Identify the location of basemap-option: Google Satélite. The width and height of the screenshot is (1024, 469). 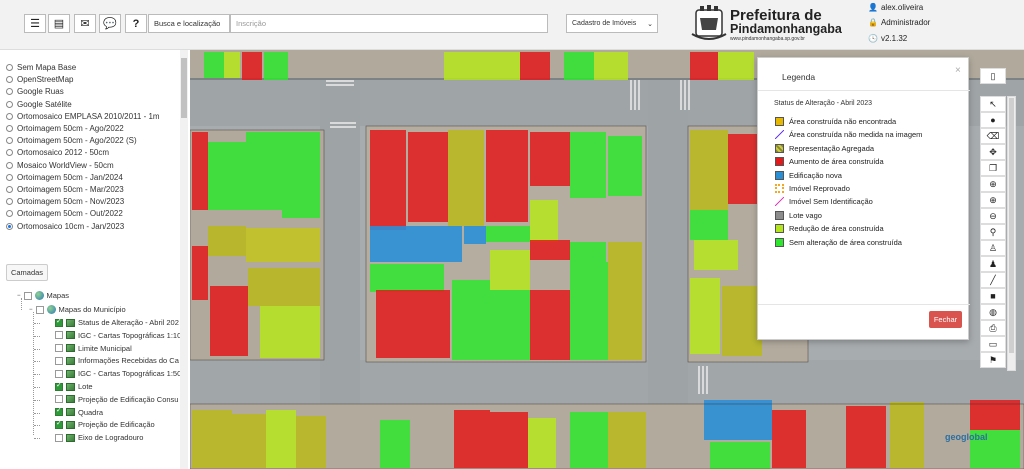
(39, 104).